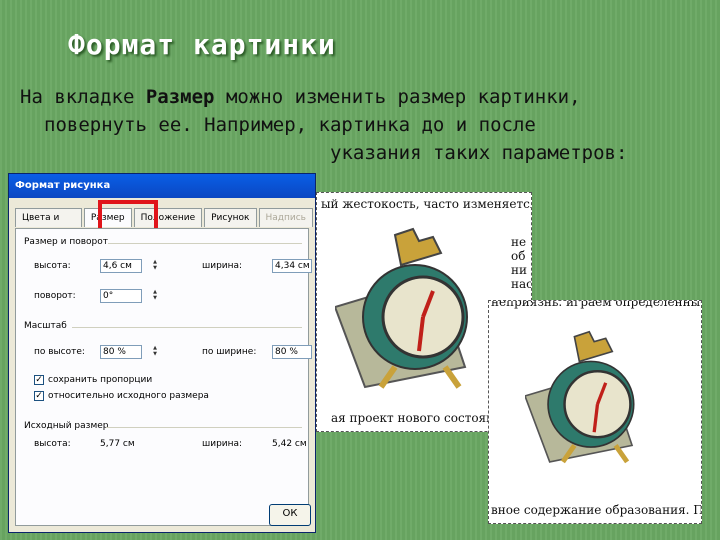  What do you see at coordinates (55, 296) in the screenshot?
I see `rotation-label: поворот:` at bounding box center [55, 296].